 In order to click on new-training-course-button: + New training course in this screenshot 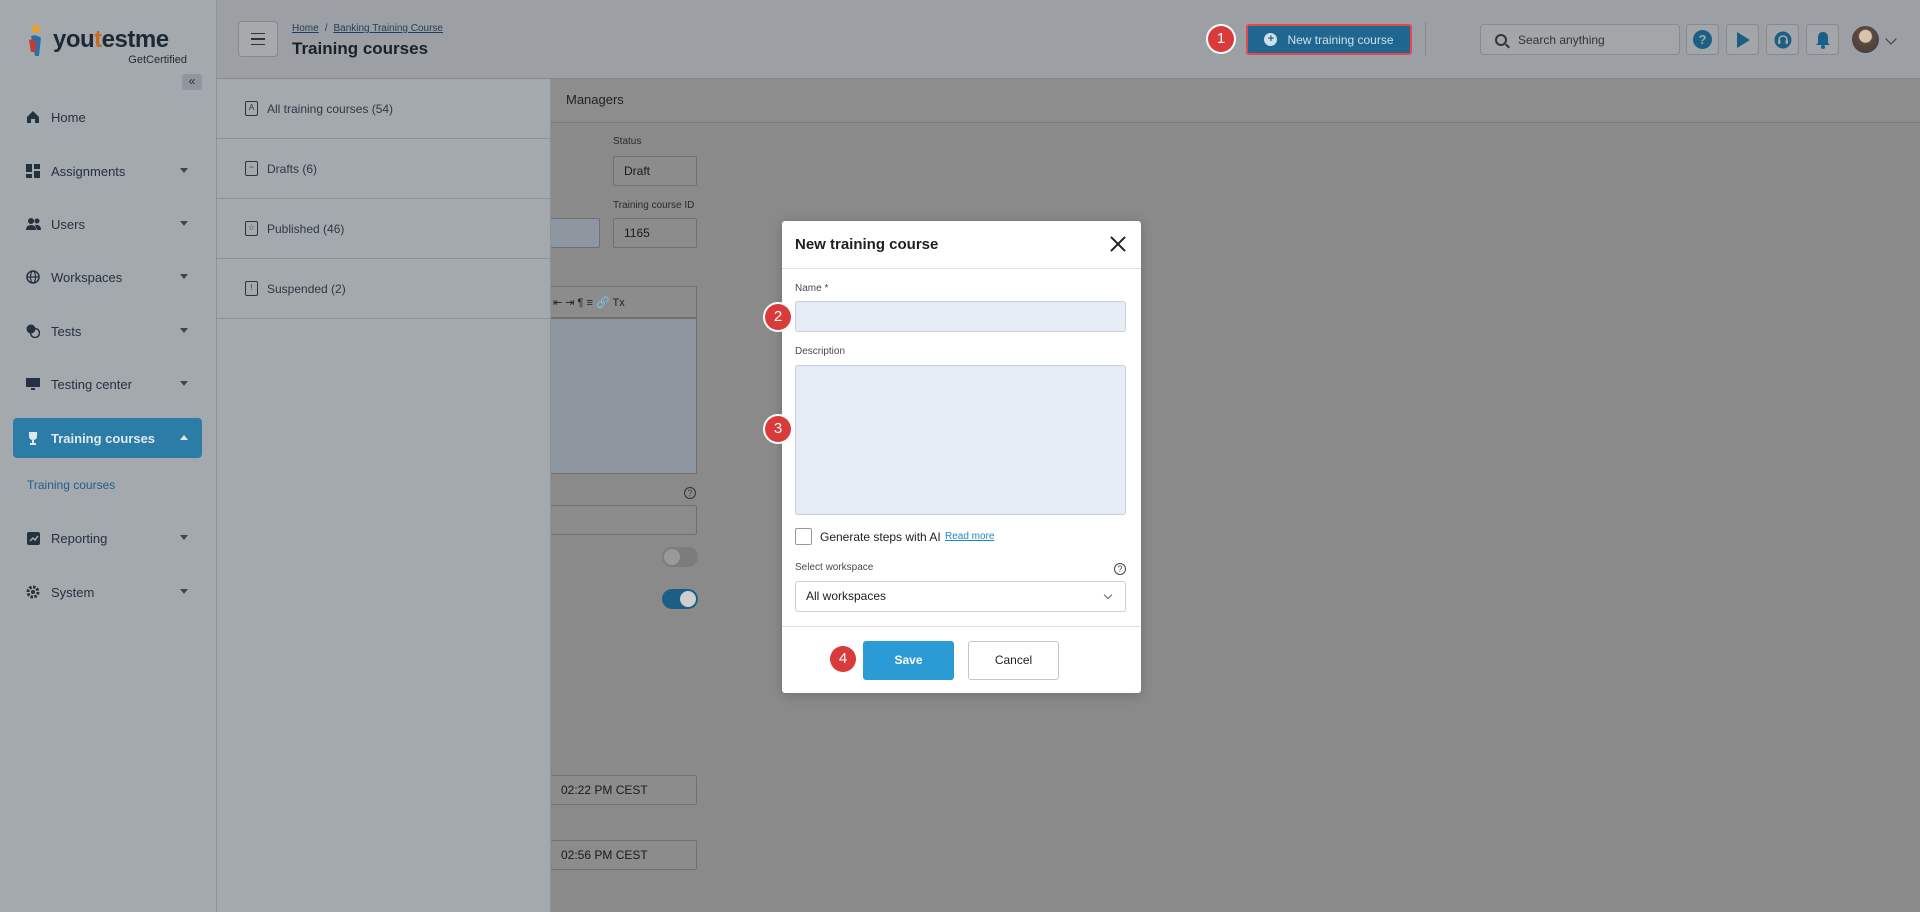, I will do `click(1329, 39)`.